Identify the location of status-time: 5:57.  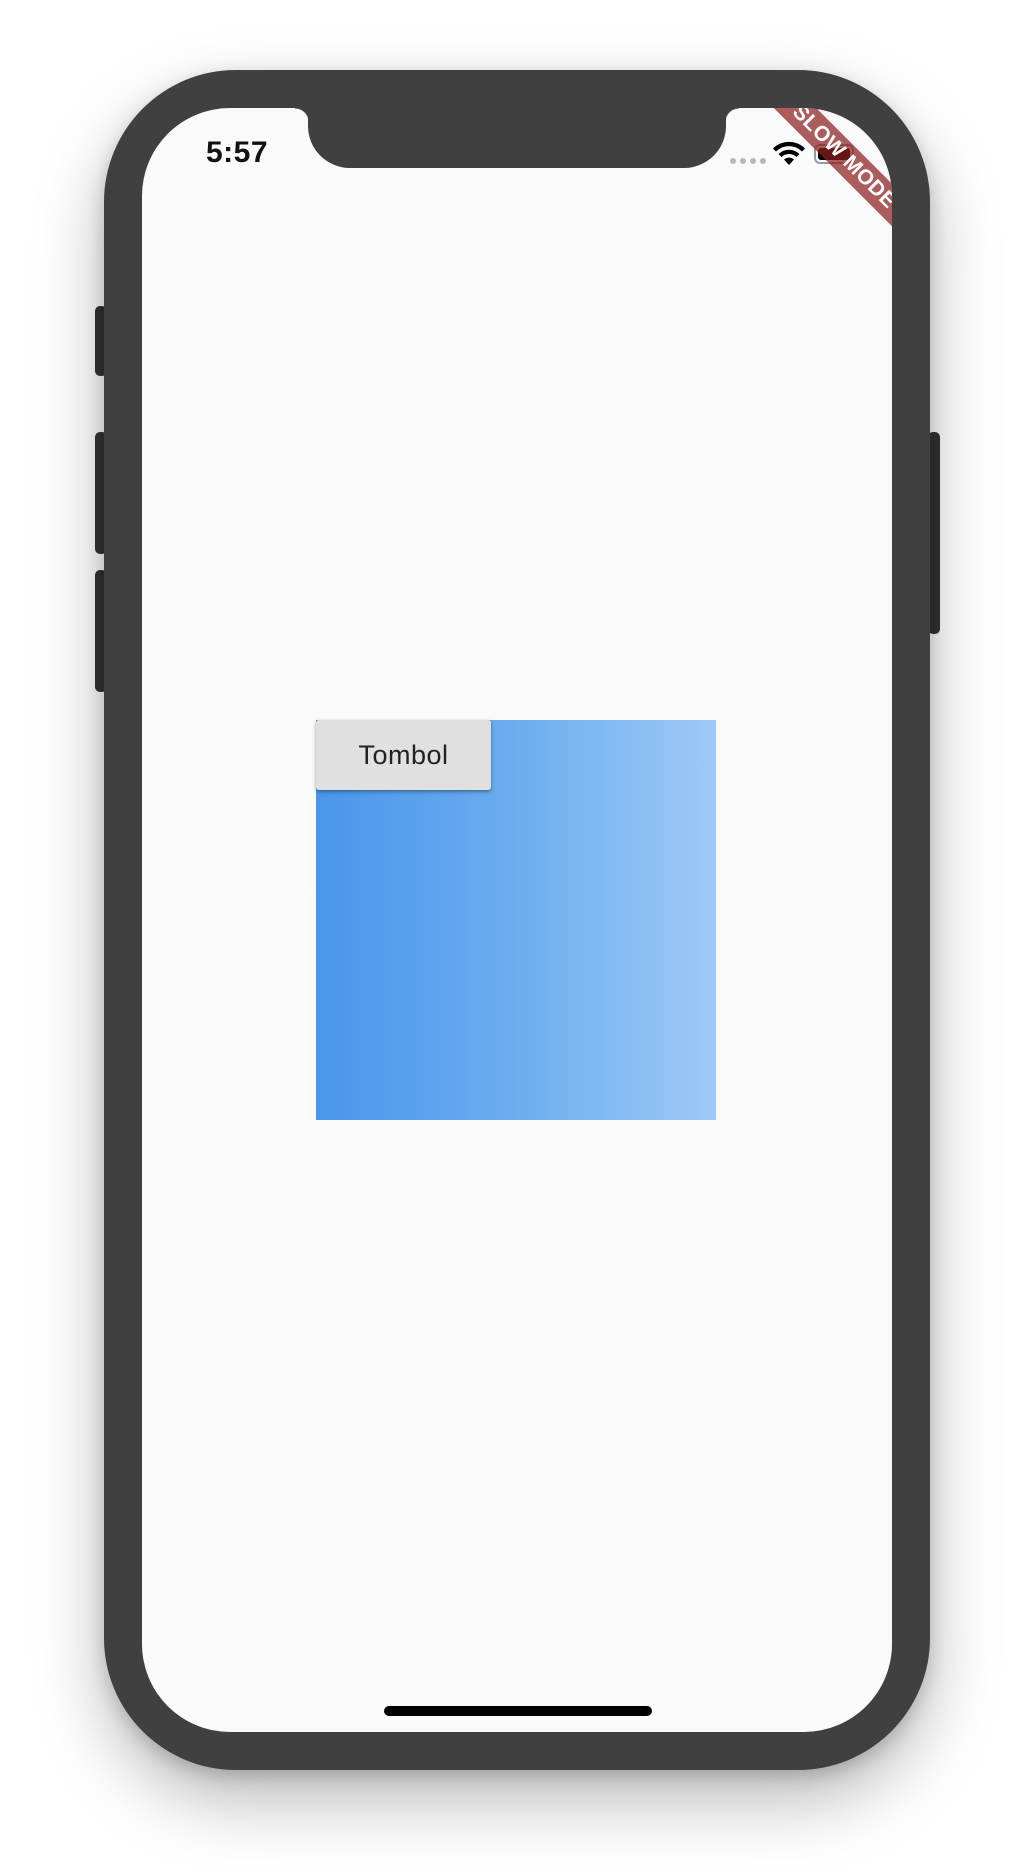
(237, 152).